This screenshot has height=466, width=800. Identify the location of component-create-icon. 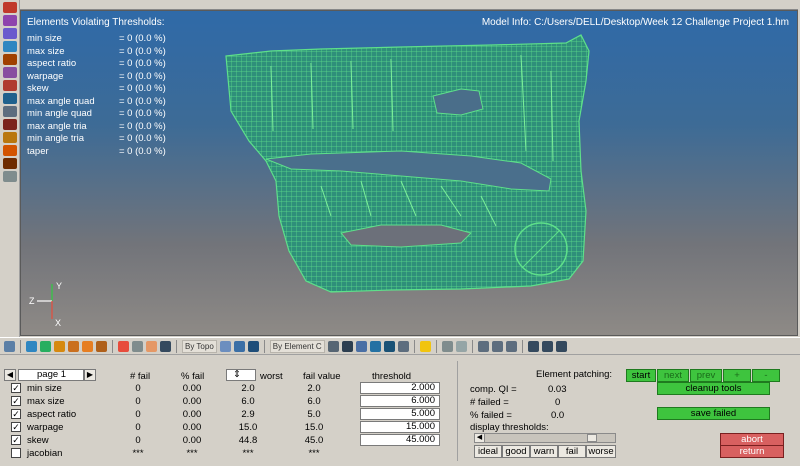
(45, 346).